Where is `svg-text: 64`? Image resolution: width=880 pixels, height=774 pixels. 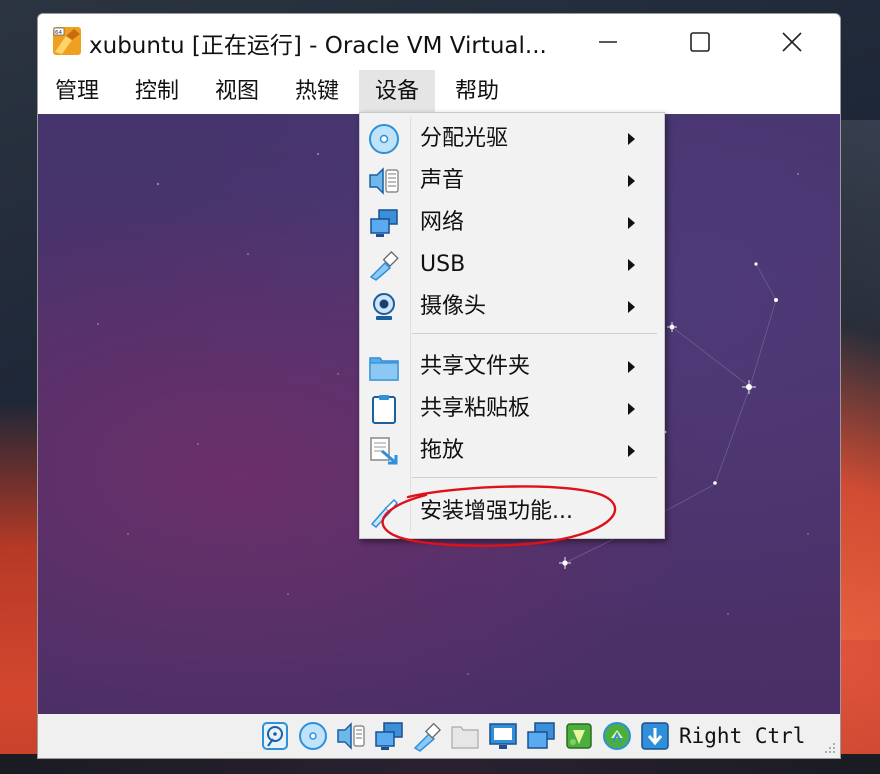 svg-text: 64 is located at coordinates (58, 33).